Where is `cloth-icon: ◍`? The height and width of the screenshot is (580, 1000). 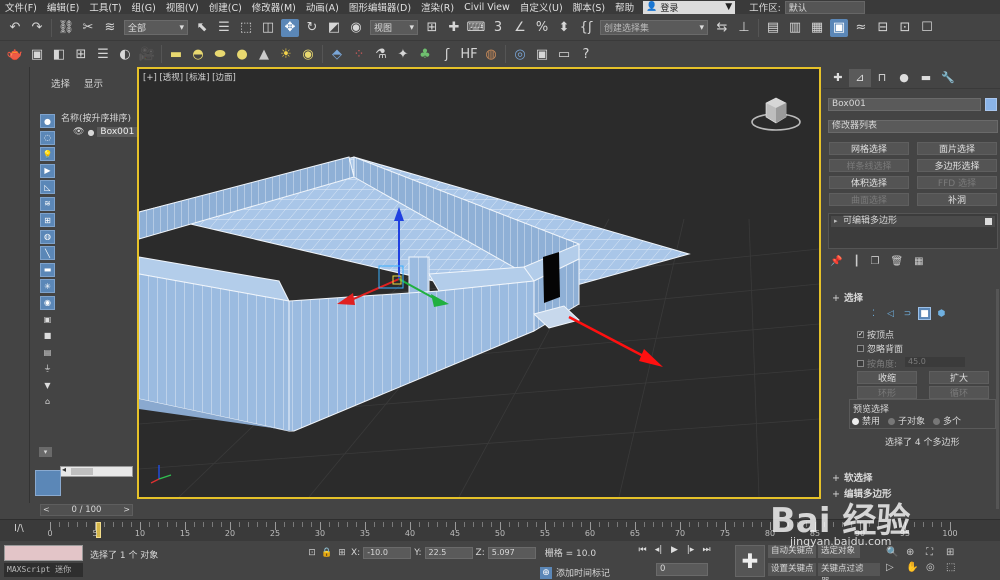
cloth-icon: ◍ is located at coordinates (491, 54).